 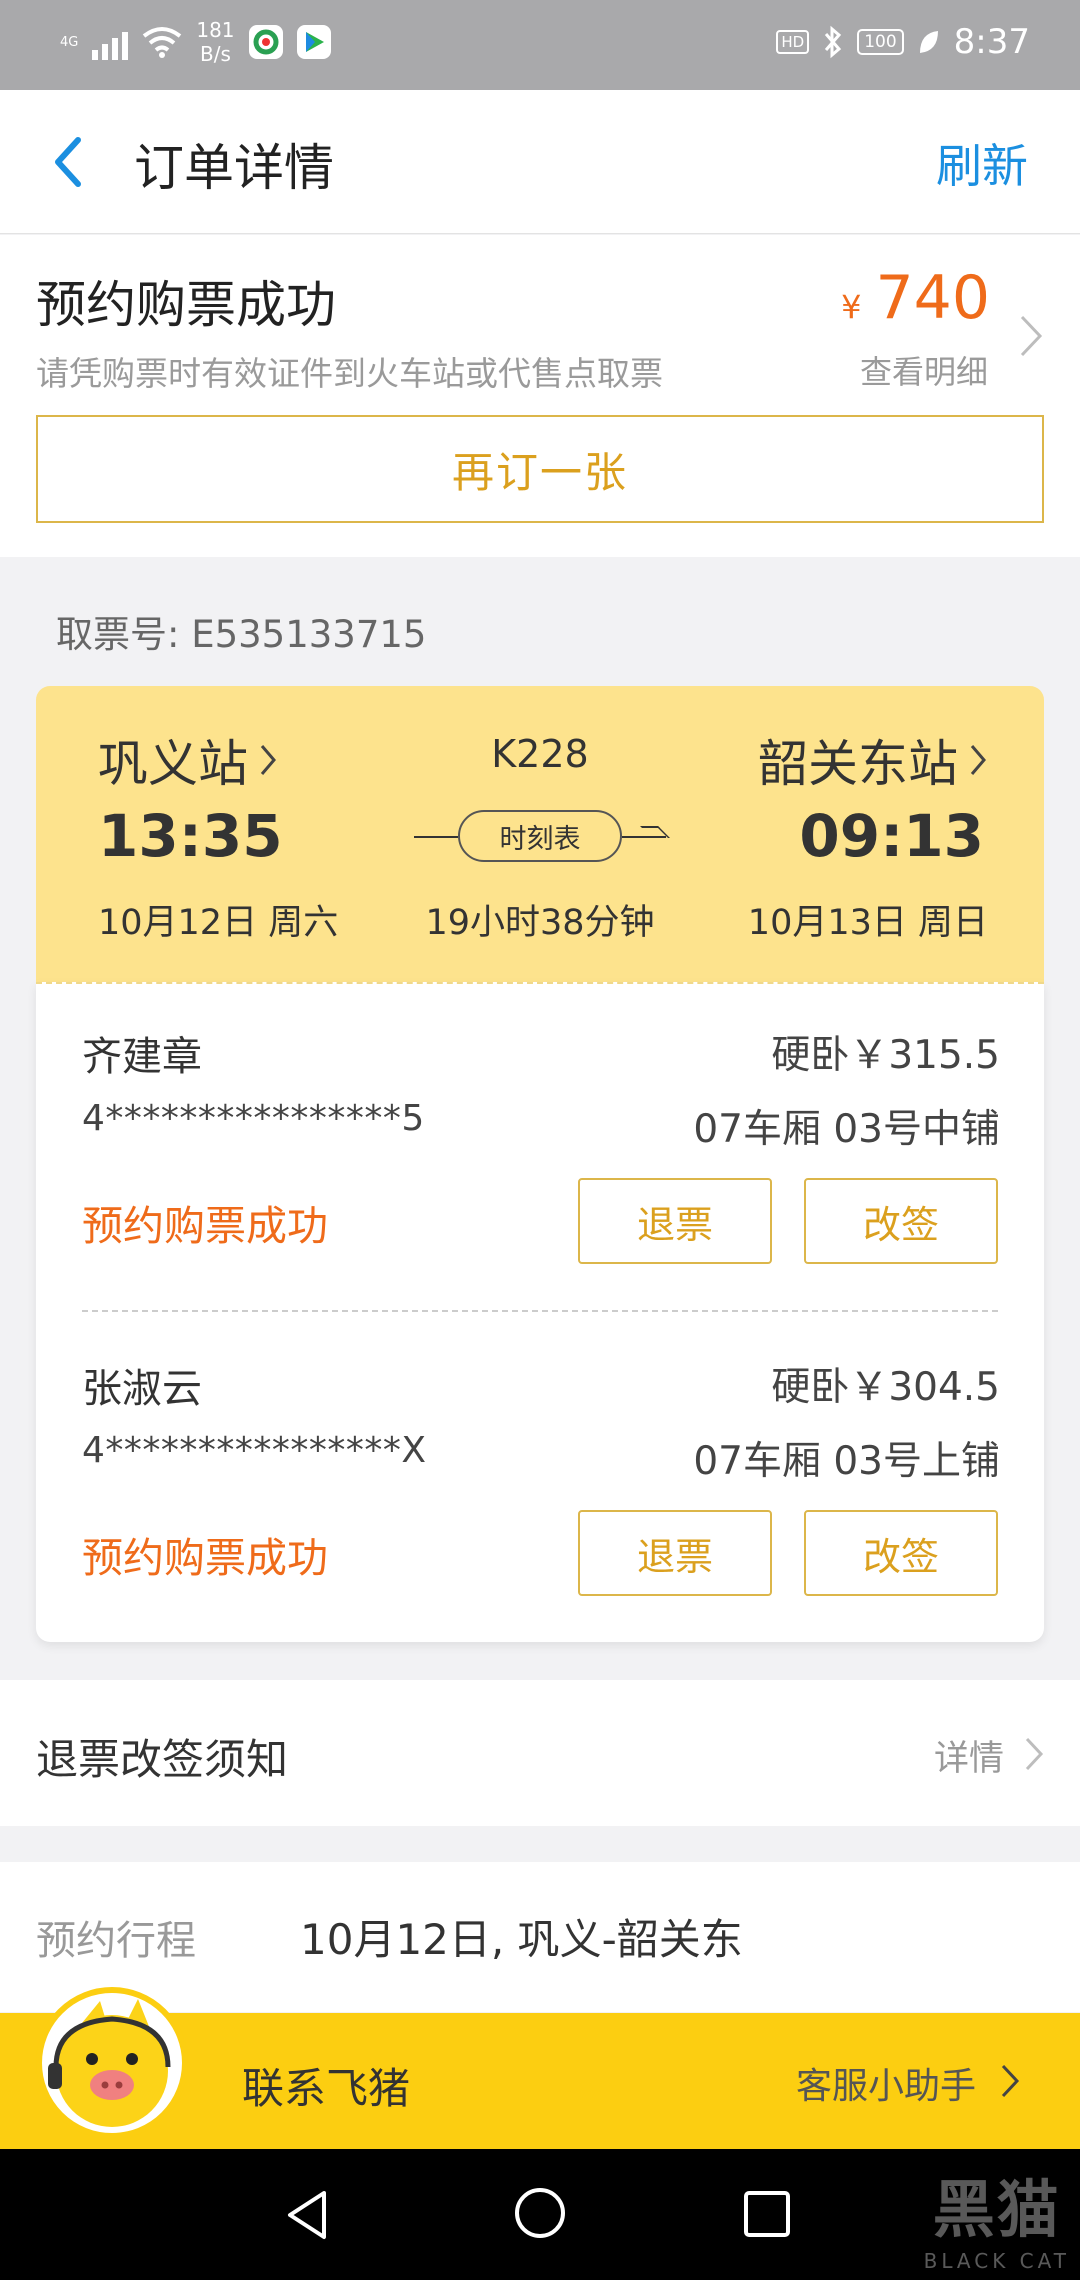 I want to click on arrival-time: 09:13, so click(x=891, y=836).